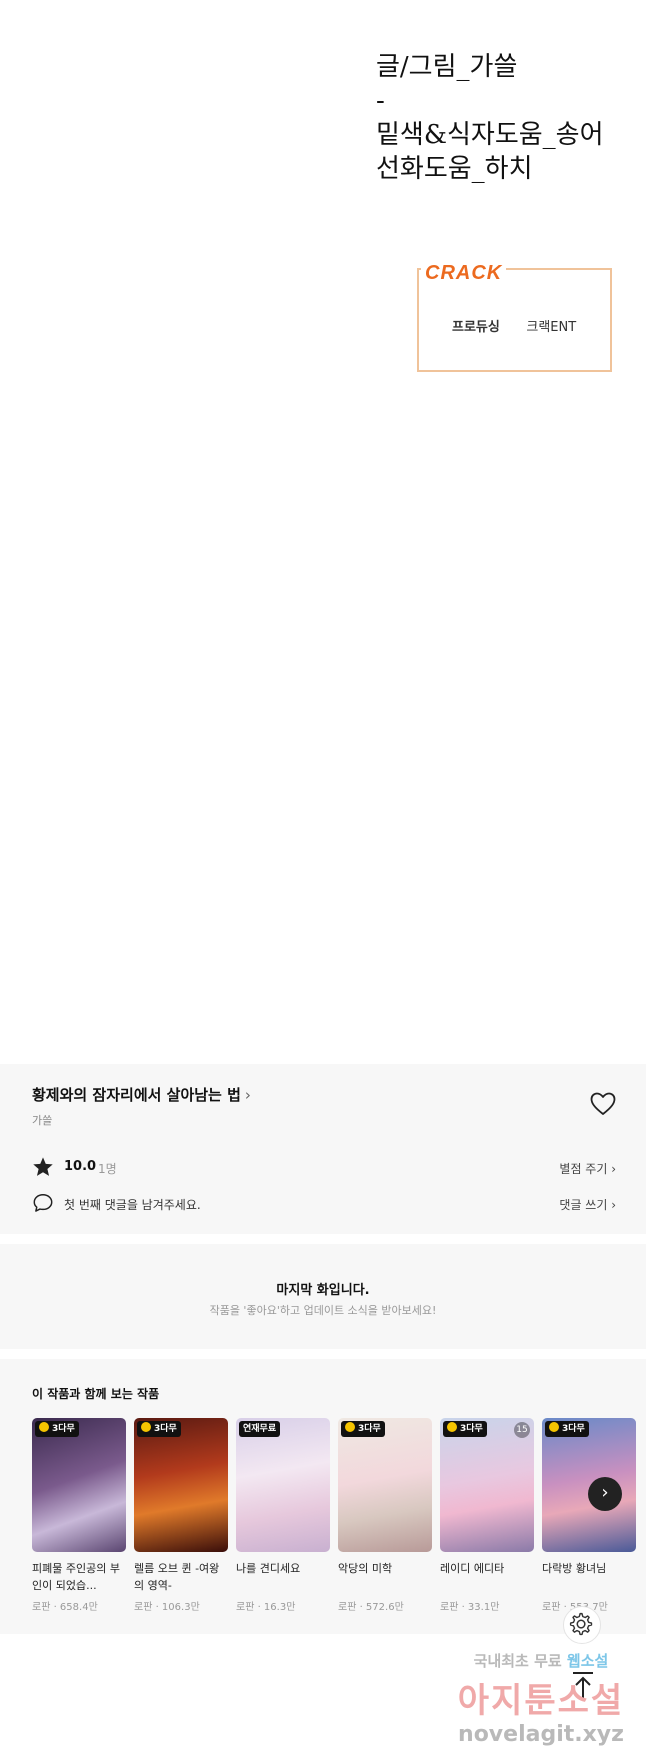 Image resolution: width=646 pixels, height=1748 pixels. I want to click on producer-row: 프로듀싱 크랙ENT, so click(514, 325).